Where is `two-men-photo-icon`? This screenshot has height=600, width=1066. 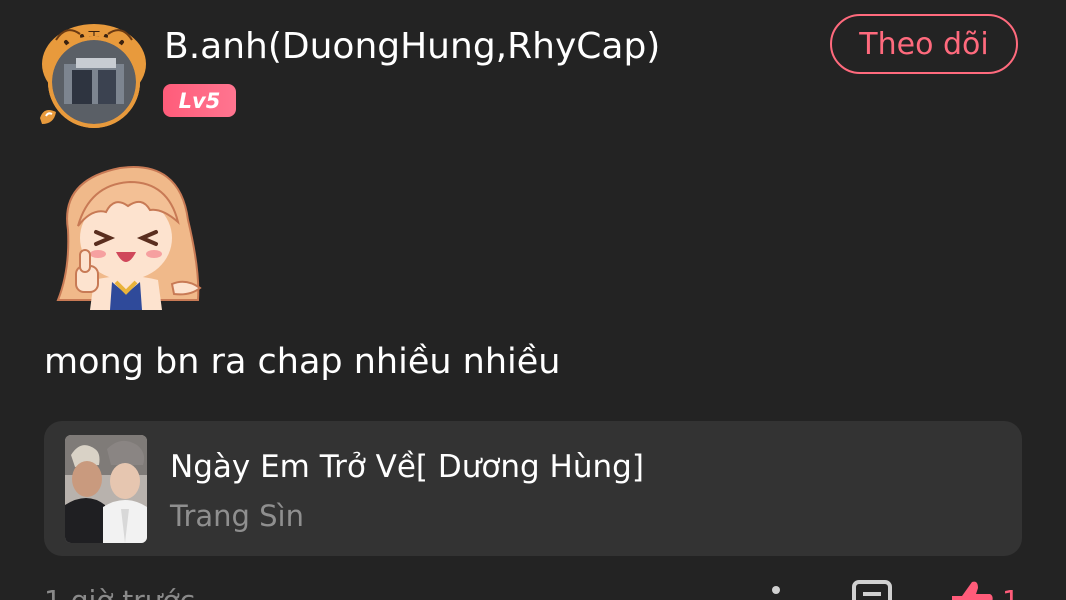
two-men-photo-icon is located at coordinates (106, 489).